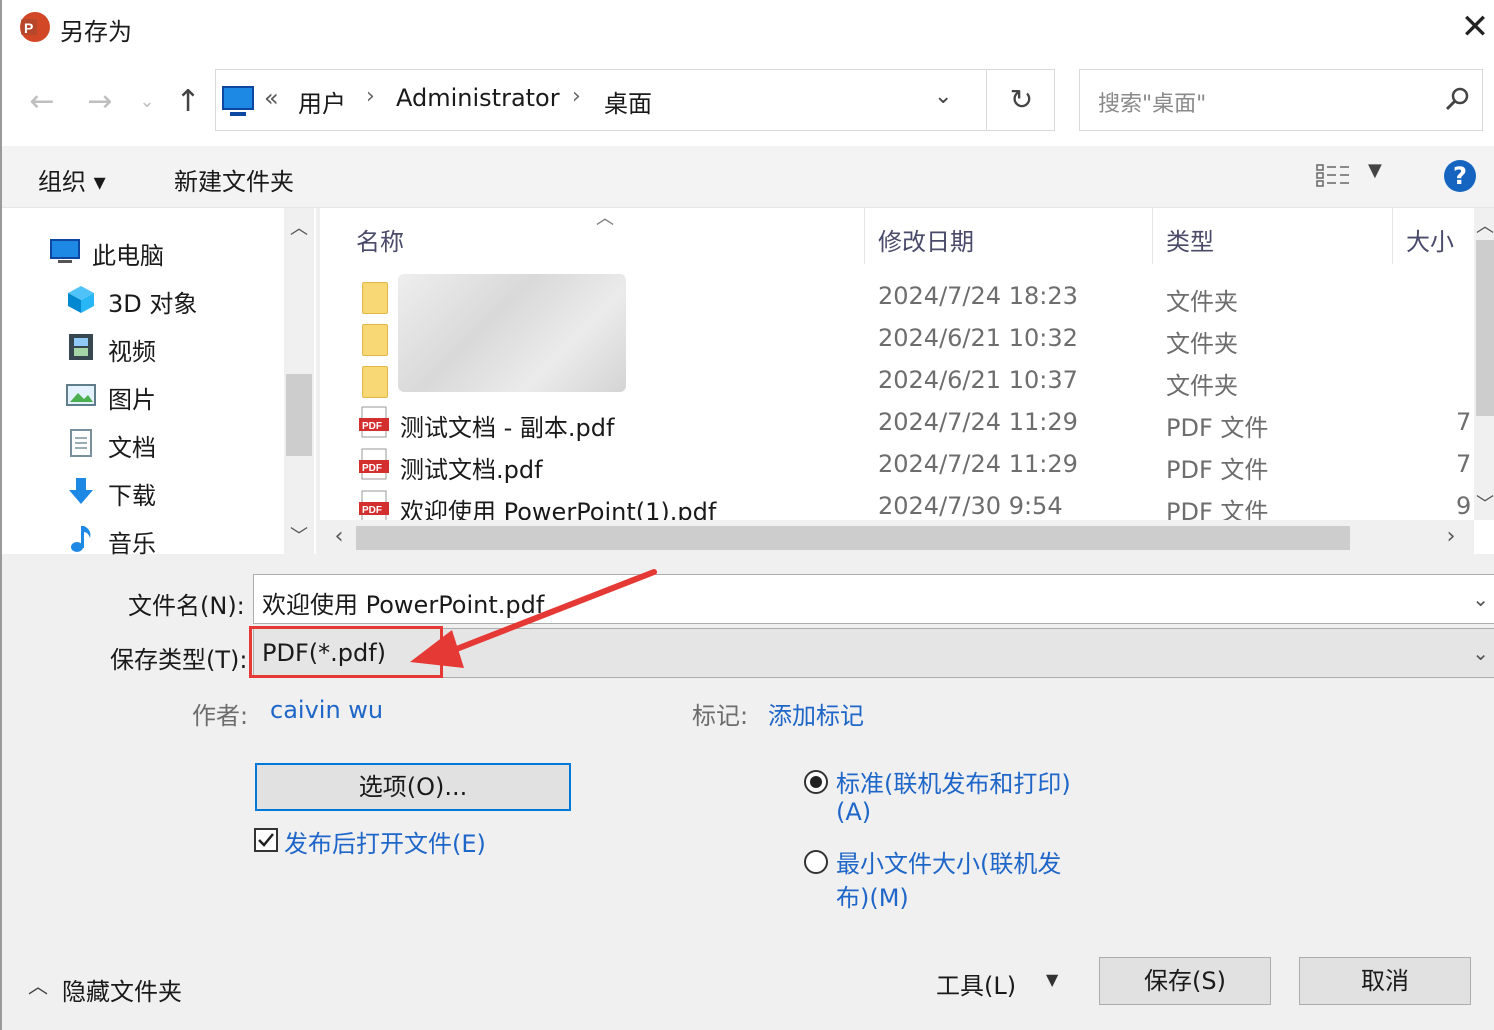 The height and width of the screenshot is (1030, 1494). What do you see at coordinates (142, 249) in the screenshot?
I see `sidebar-item-this-pc: 此电脑` at bounding box center [142, 249].